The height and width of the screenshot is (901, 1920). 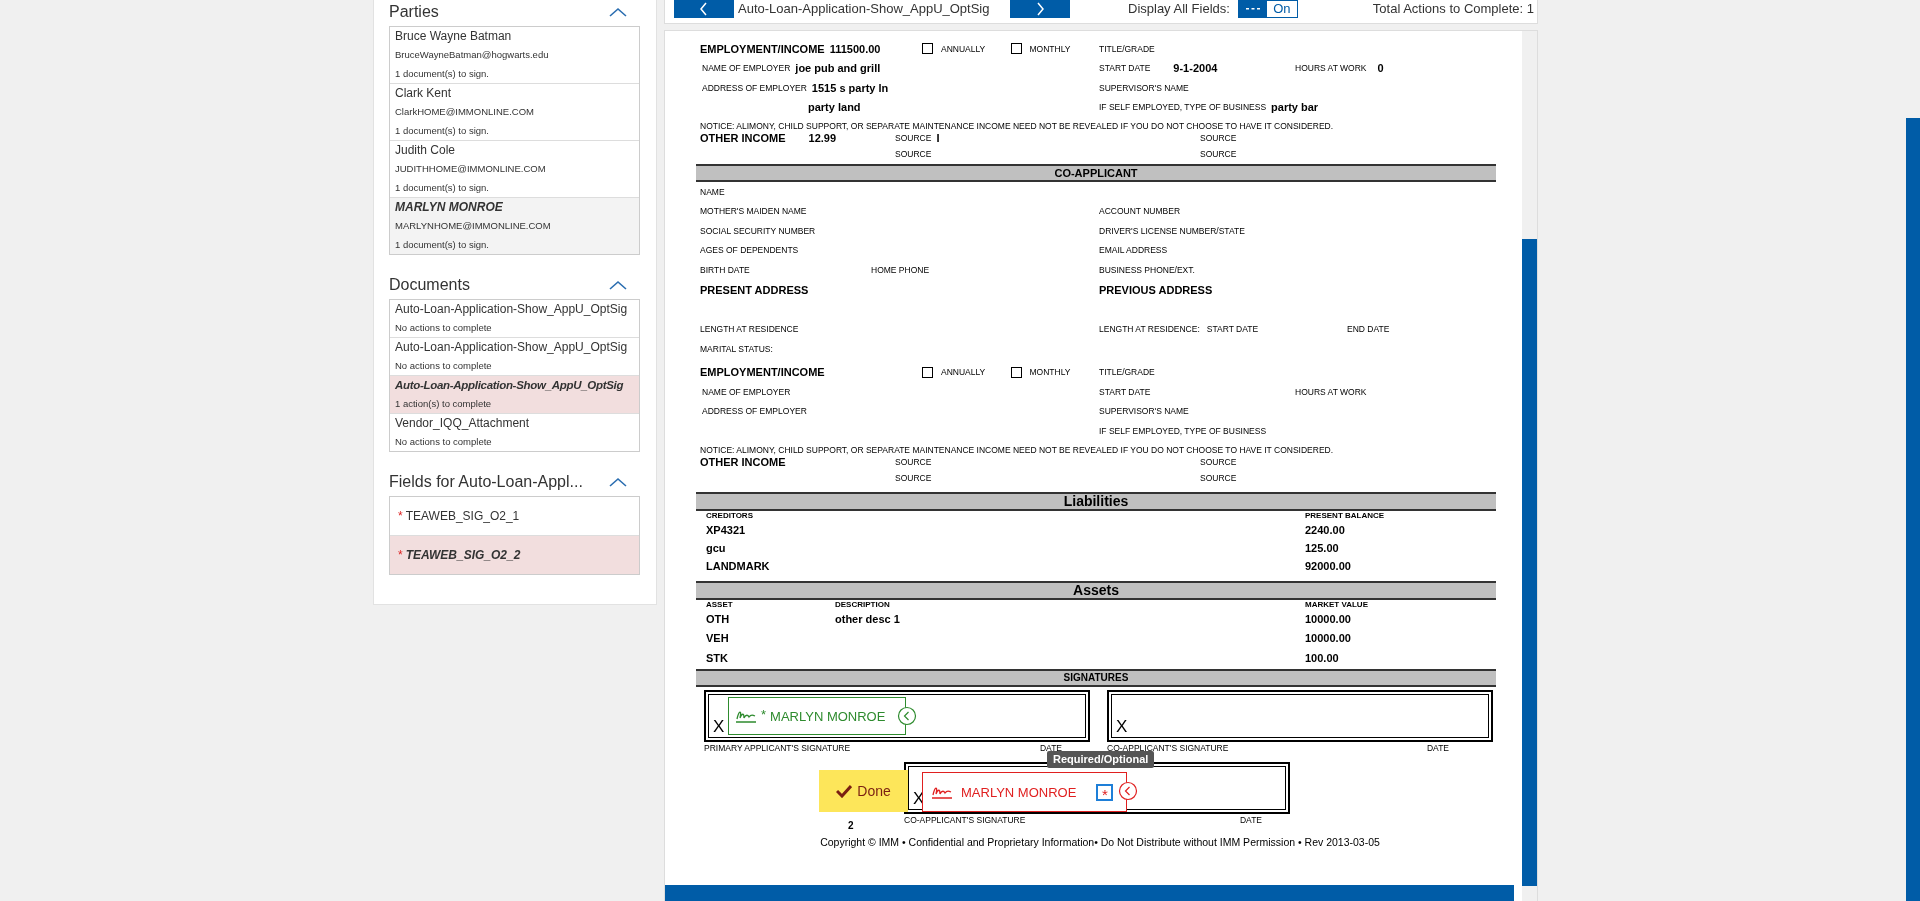 I want to click on column-header: CREDITORS, so click(x=729, y=515).